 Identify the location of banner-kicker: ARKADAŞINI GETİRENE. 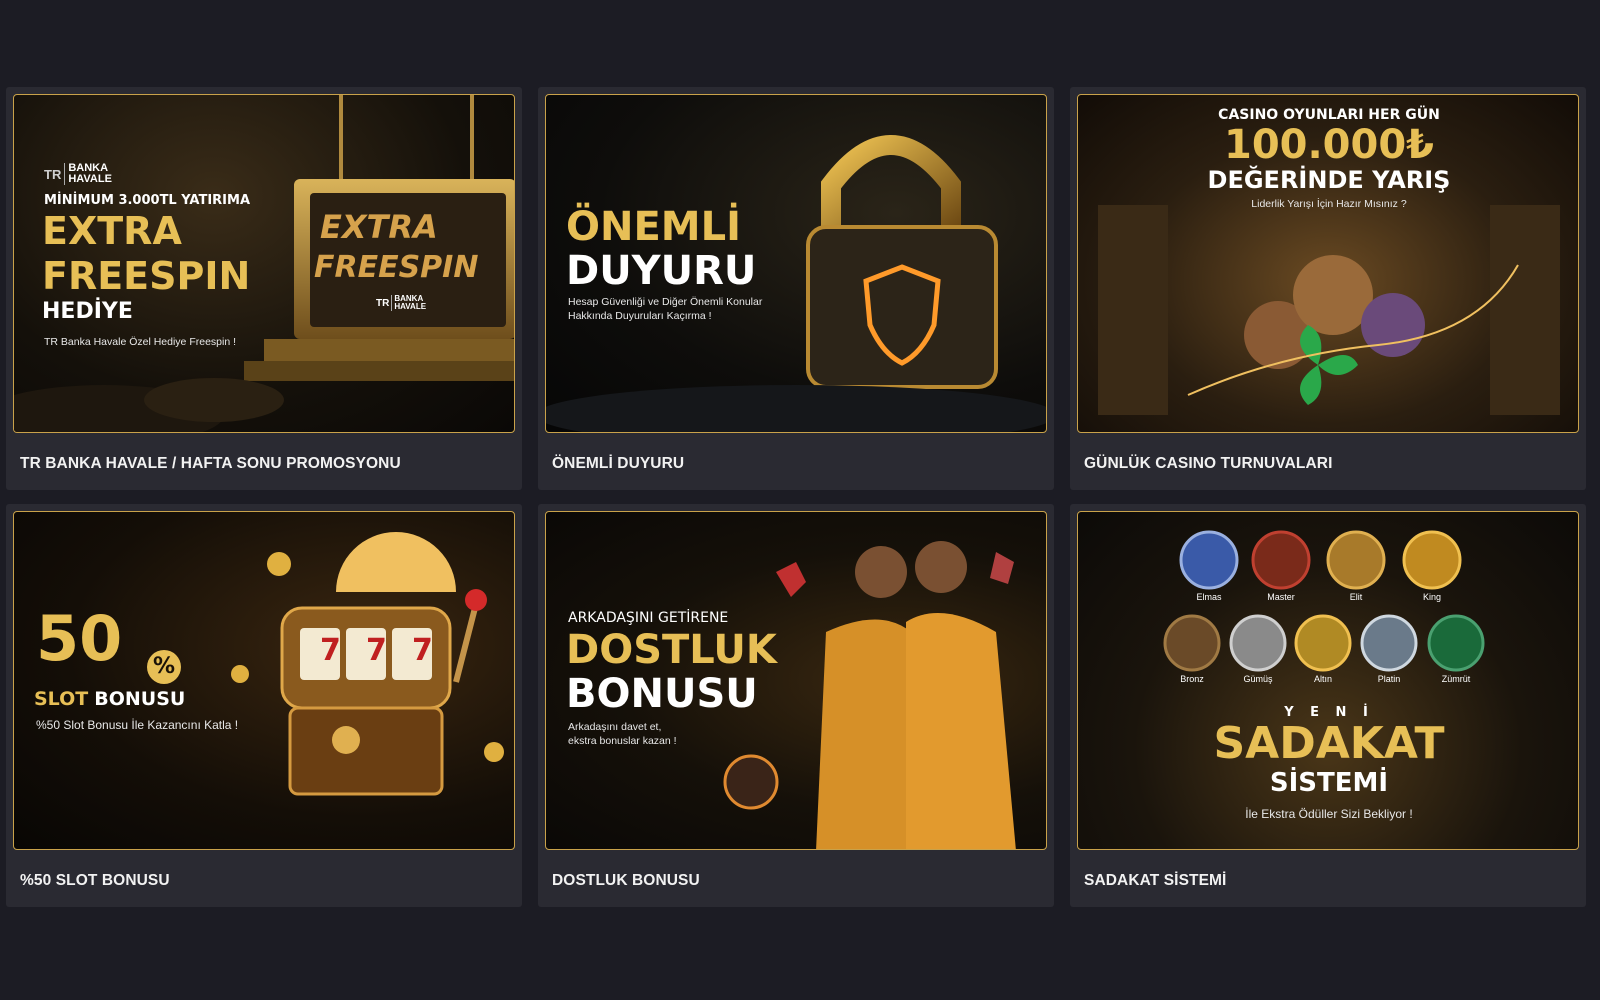
(648, 618).